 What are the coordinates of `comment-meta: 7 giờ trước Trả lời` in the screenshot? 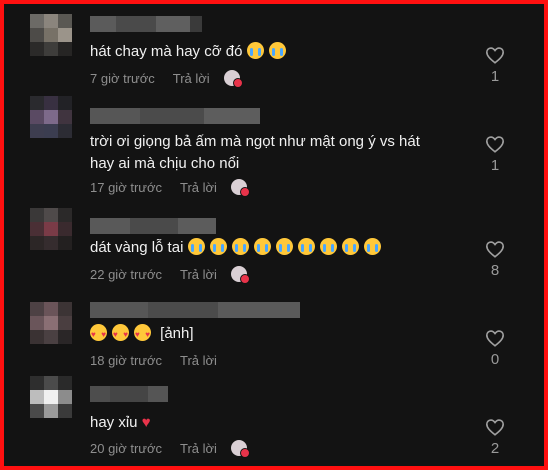 It's located at (166, 78).